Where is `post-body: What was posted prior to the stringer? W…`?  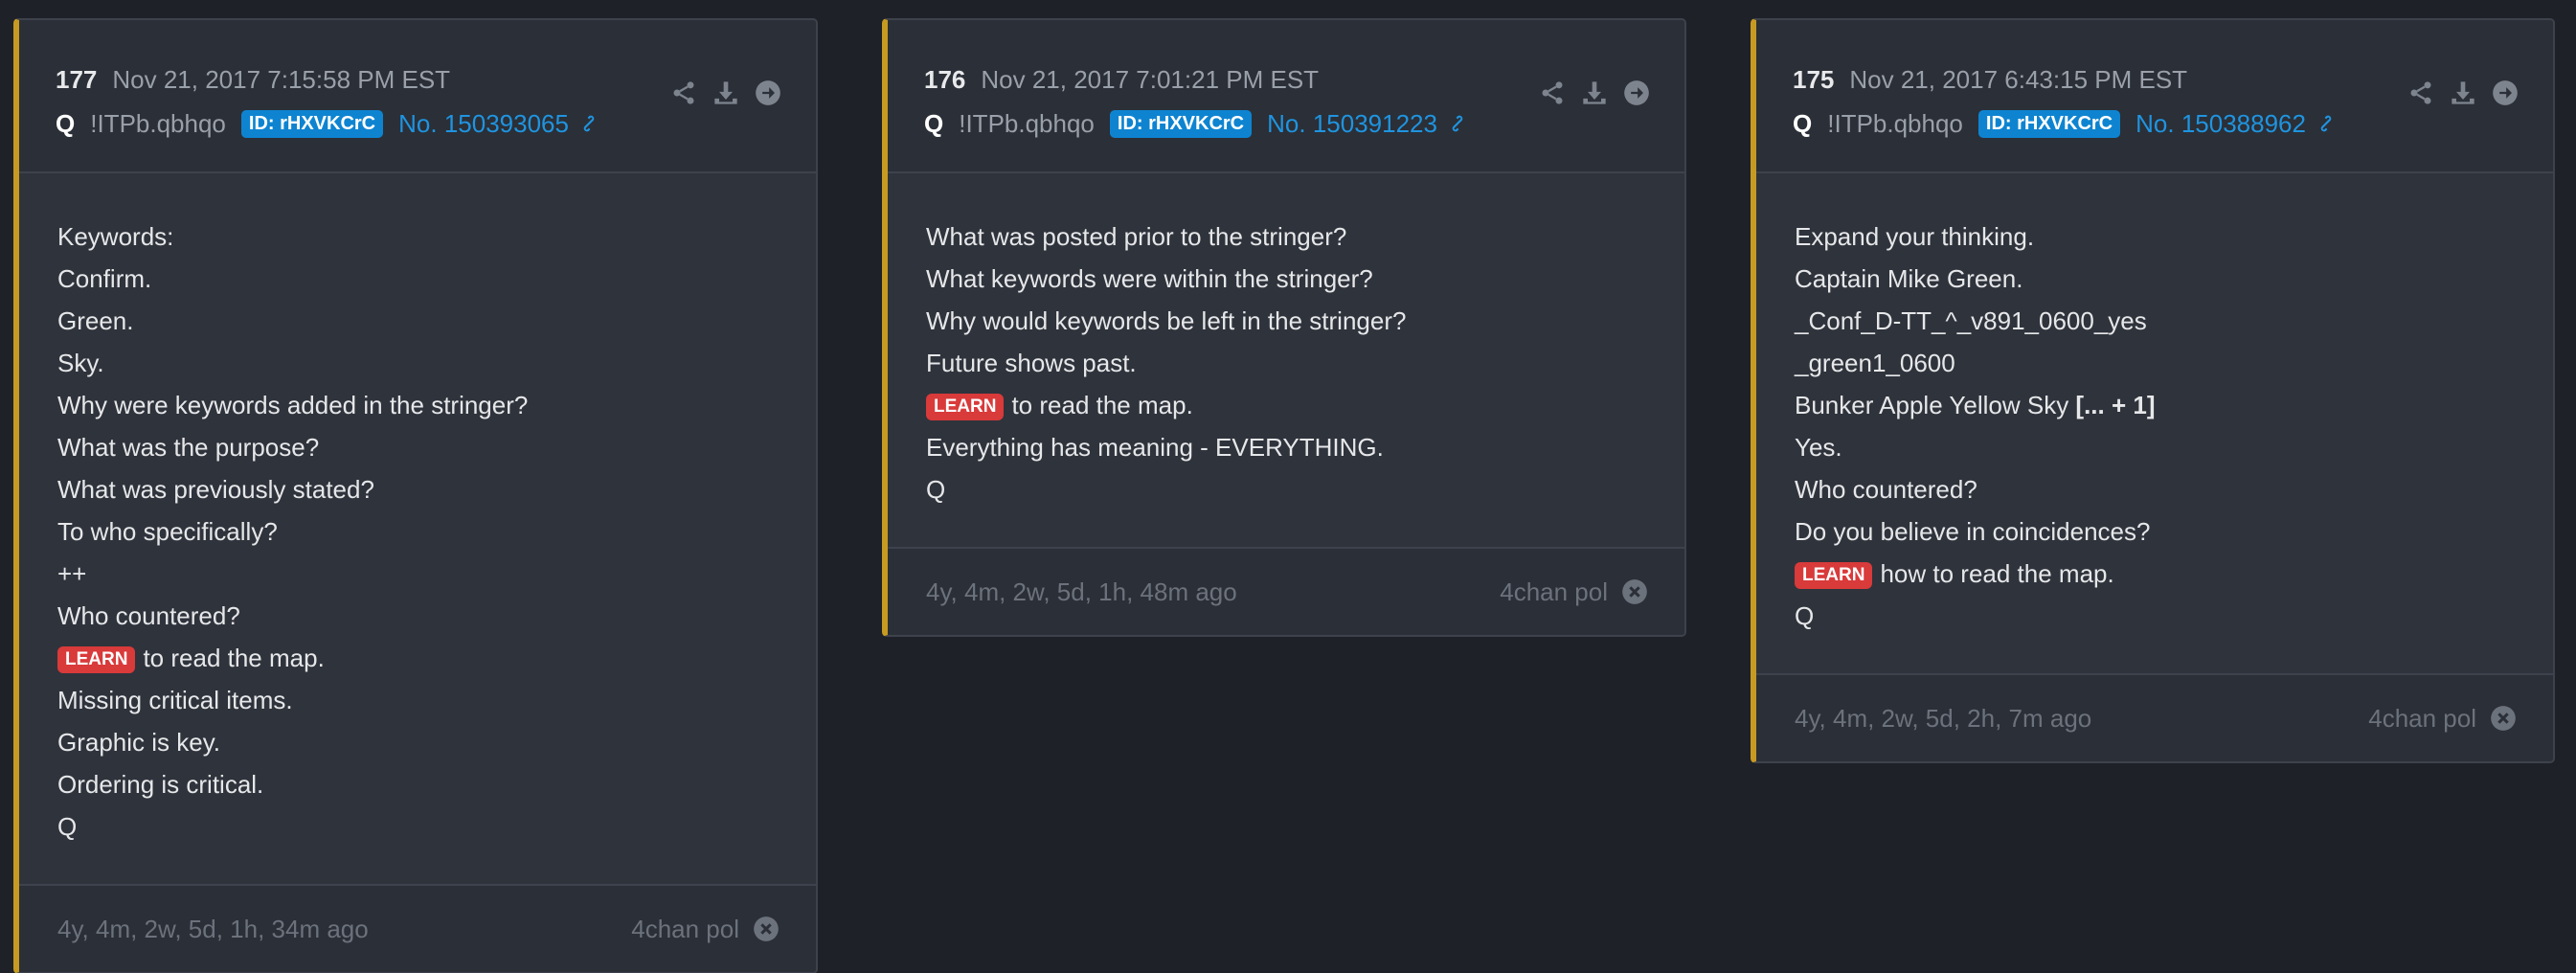 post-body: What was posted prior to the stringer? W… is located at coordinates (1286, 360).